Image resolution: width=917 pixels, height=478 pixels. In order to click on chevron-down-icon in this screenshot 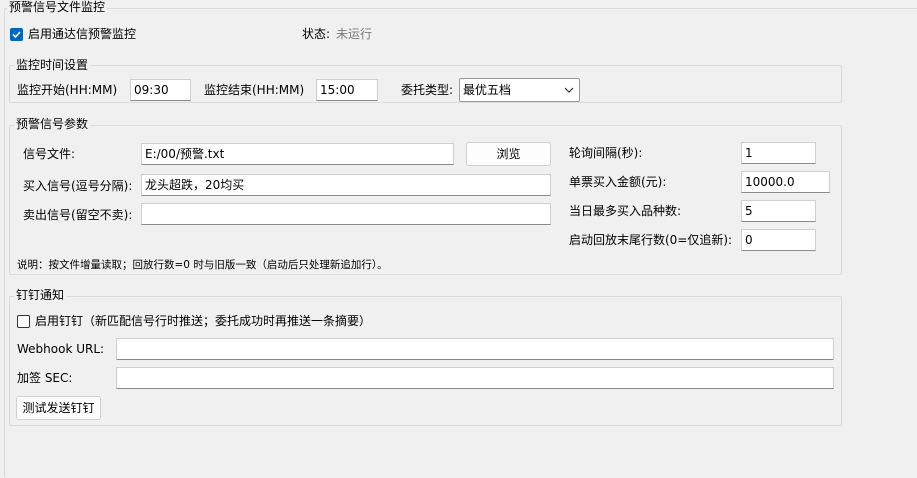, I will do `click(569, 90)`.